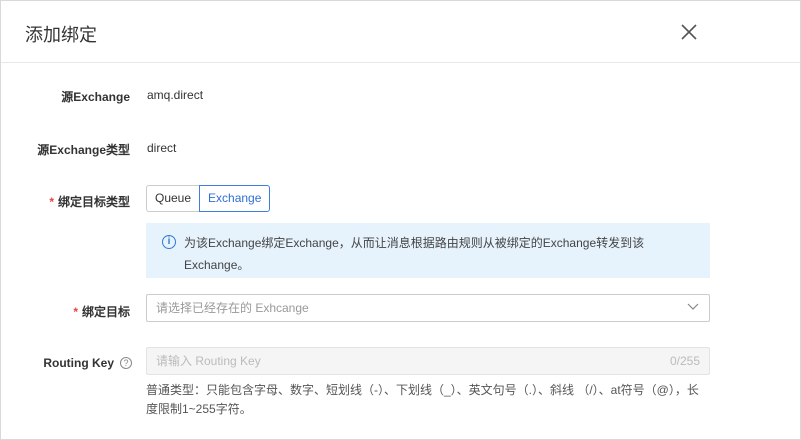 The image size is (801, 440). What do you see at coordinates (175, 95) in the screenshot?
I see `source-exchange-value: amq.direct` at bounding box center [175, 95].